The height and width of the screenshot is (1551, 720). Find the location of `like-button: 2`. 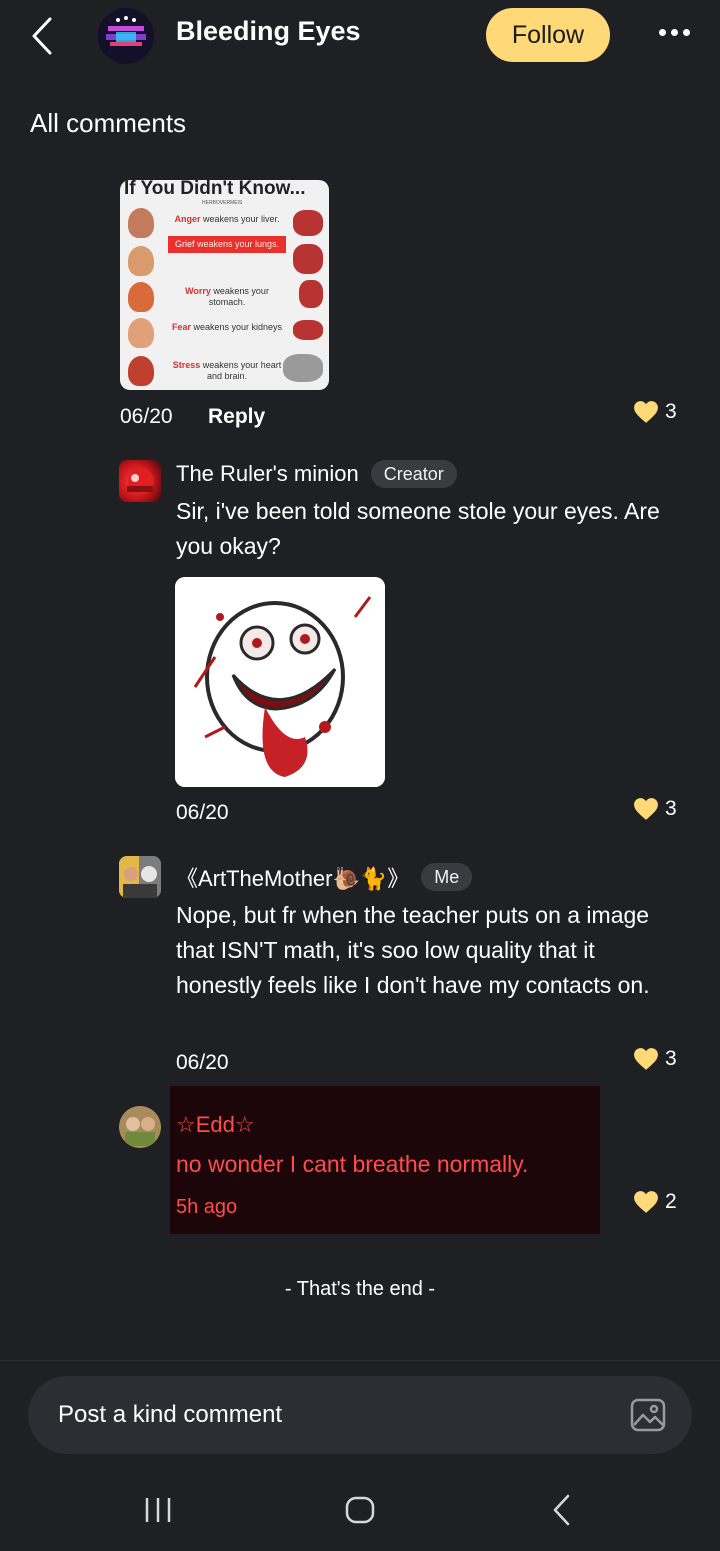

like-button: 2 is located at coordinates (655, 1202).